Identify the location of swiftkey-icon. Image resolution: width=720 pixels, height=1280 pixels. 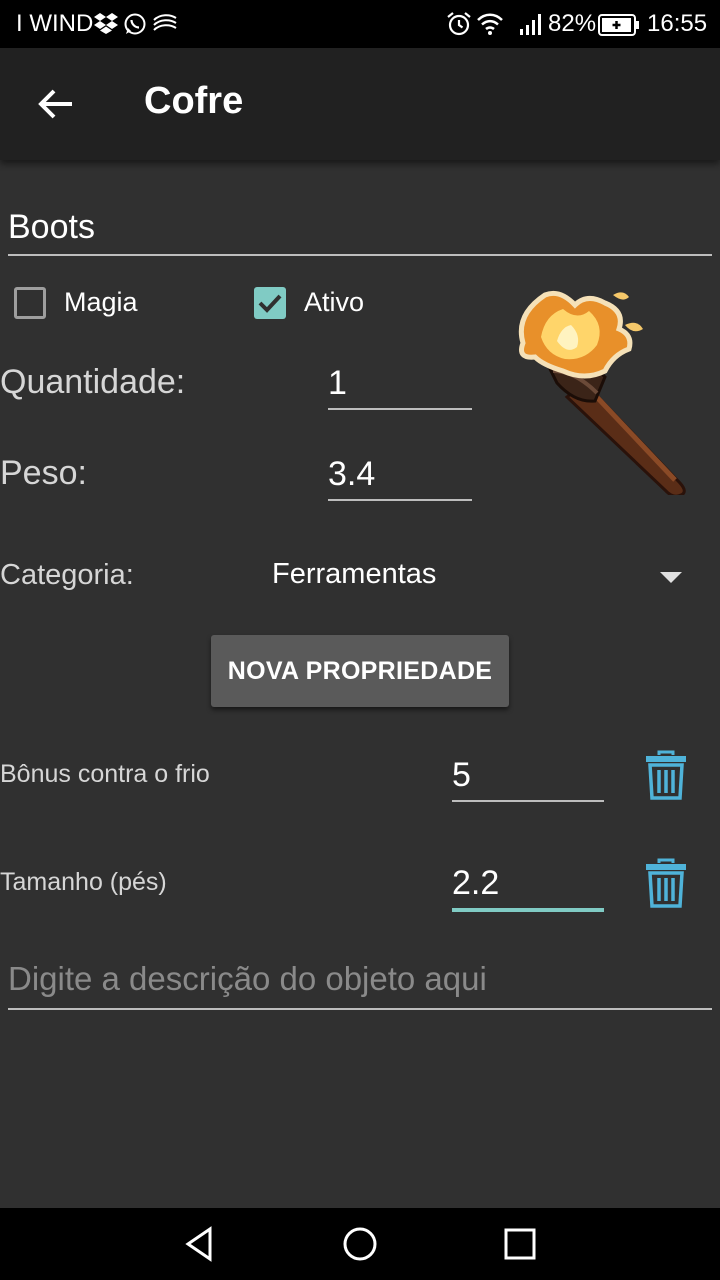
(165, 22).